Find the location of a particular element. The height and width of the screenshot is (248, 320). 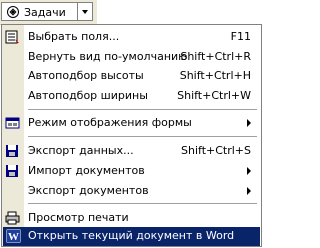

tasks-button-label: Задачи is located at coordinates (45, 12).